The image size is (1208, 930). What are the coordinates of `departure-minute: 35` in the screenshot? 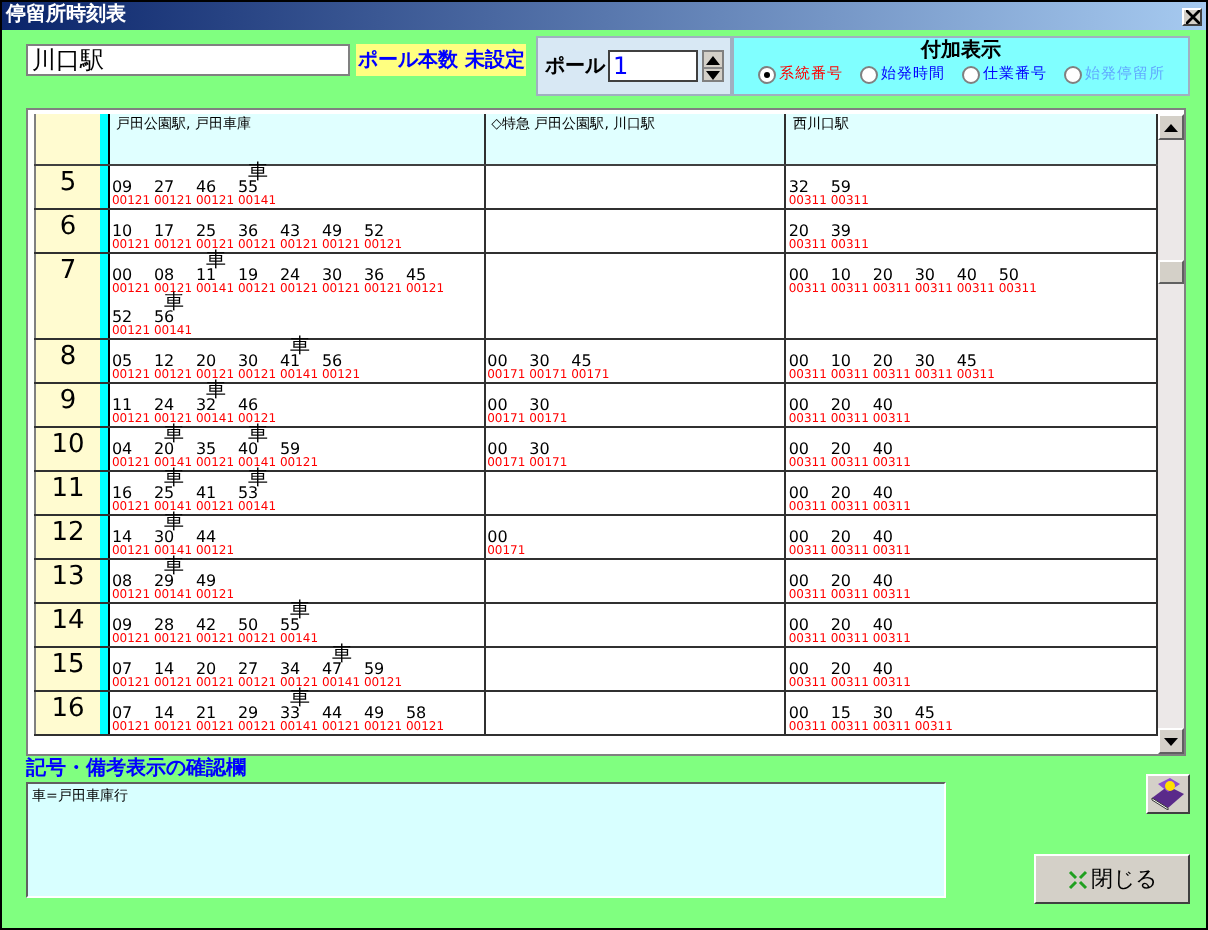 It's located at (206, 450).